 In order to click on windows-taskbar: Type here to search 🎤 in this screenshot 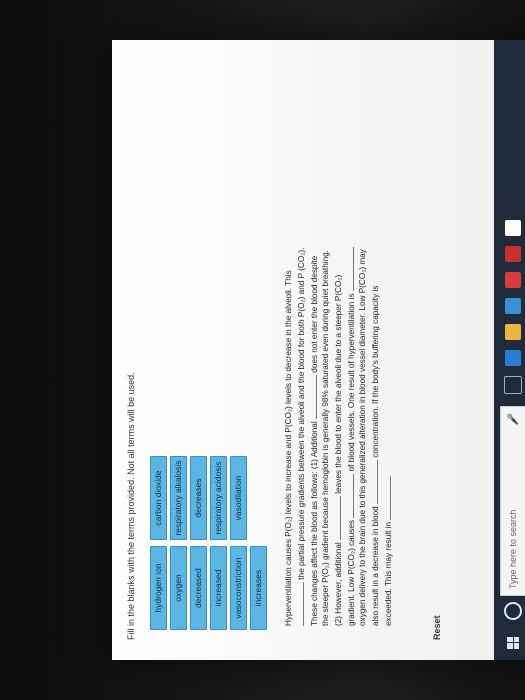, I will do `click(509, 350)`.